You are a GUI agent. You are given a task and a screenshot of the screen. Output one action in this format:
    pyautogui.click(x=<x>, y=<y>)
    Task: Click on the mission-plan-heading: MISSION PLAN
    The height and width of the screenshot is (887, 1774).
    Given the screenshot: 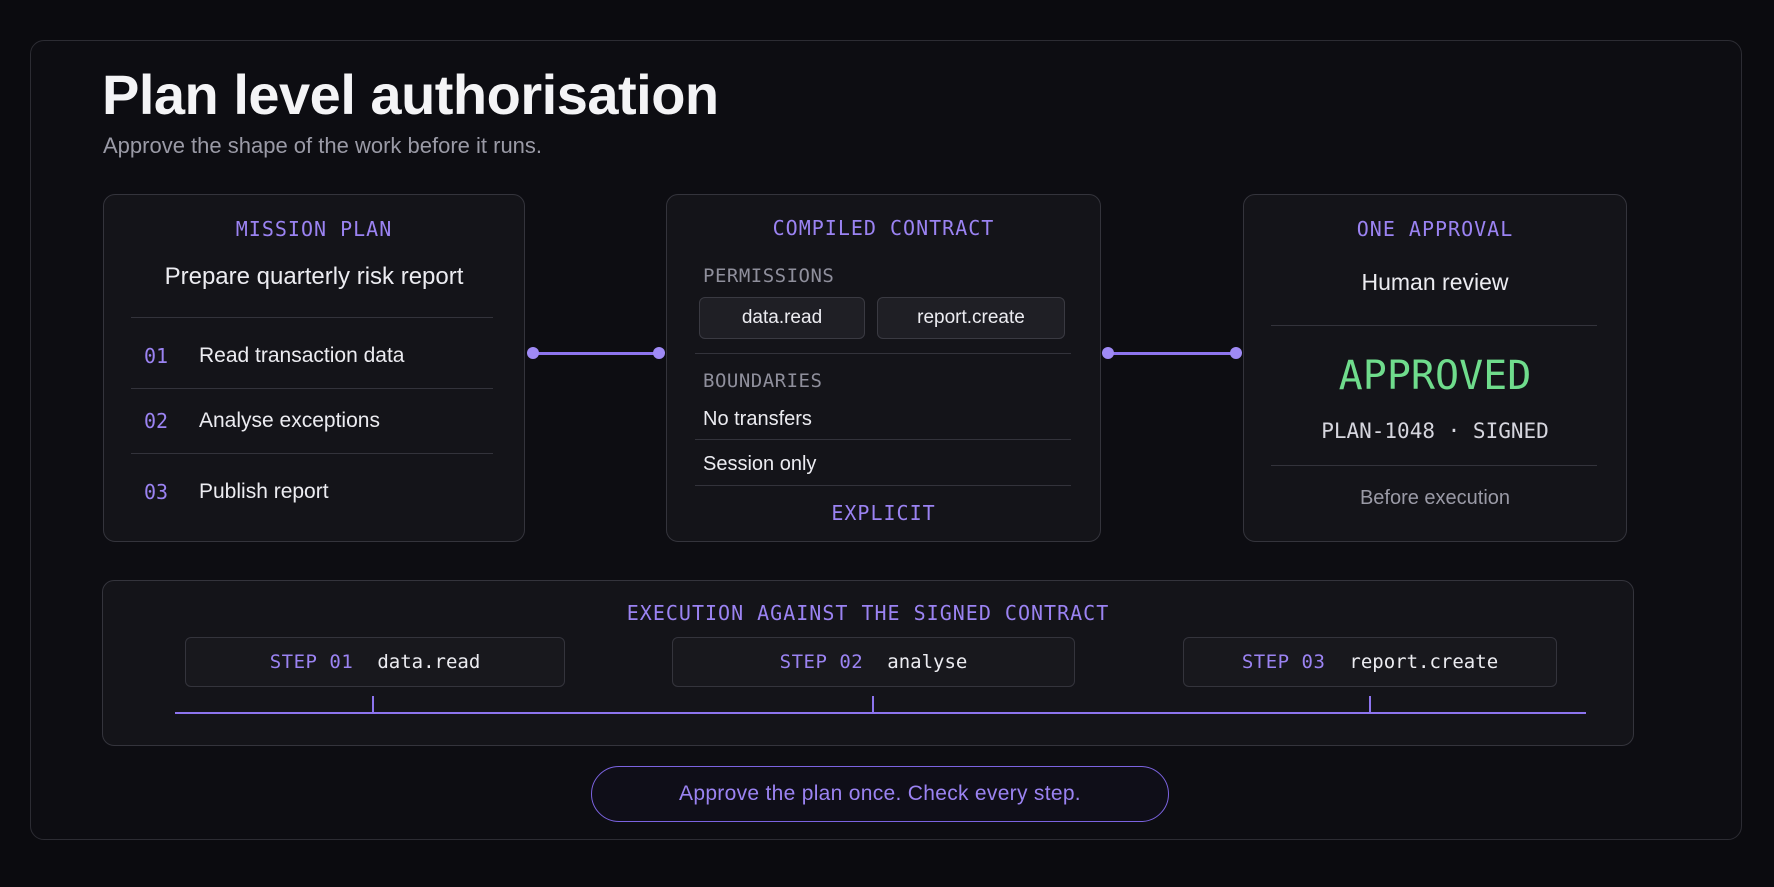 What is the action you would take?
    pyautogui.click(x=314, y=229)
    